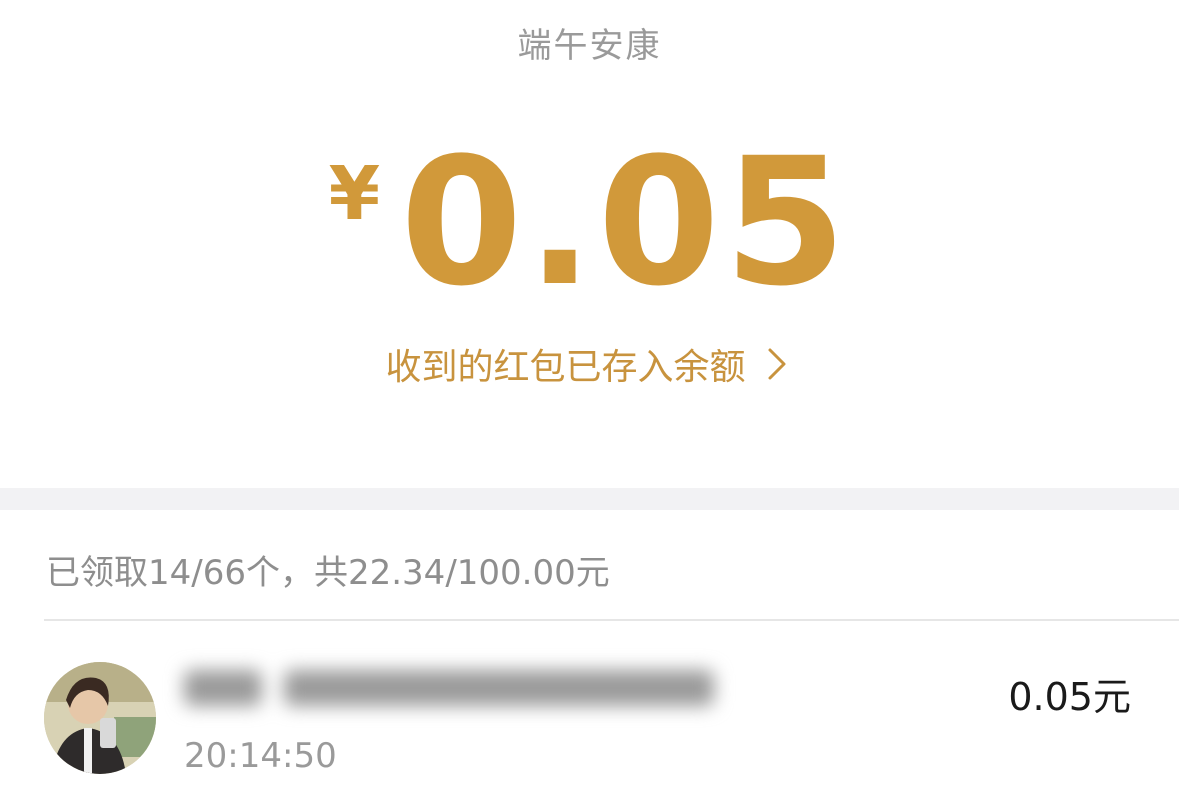 The image size is (1179, 801). Describe the element at coordinates (1069, 697) in the screenshot. I see `received-amount-value: 0.05元` at that location.